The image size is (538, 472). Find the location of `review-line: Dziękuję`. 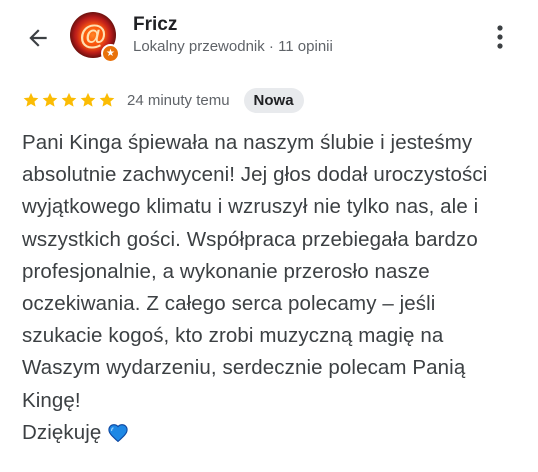

review-line: Dziękuję is located at coordinates (62, 432).